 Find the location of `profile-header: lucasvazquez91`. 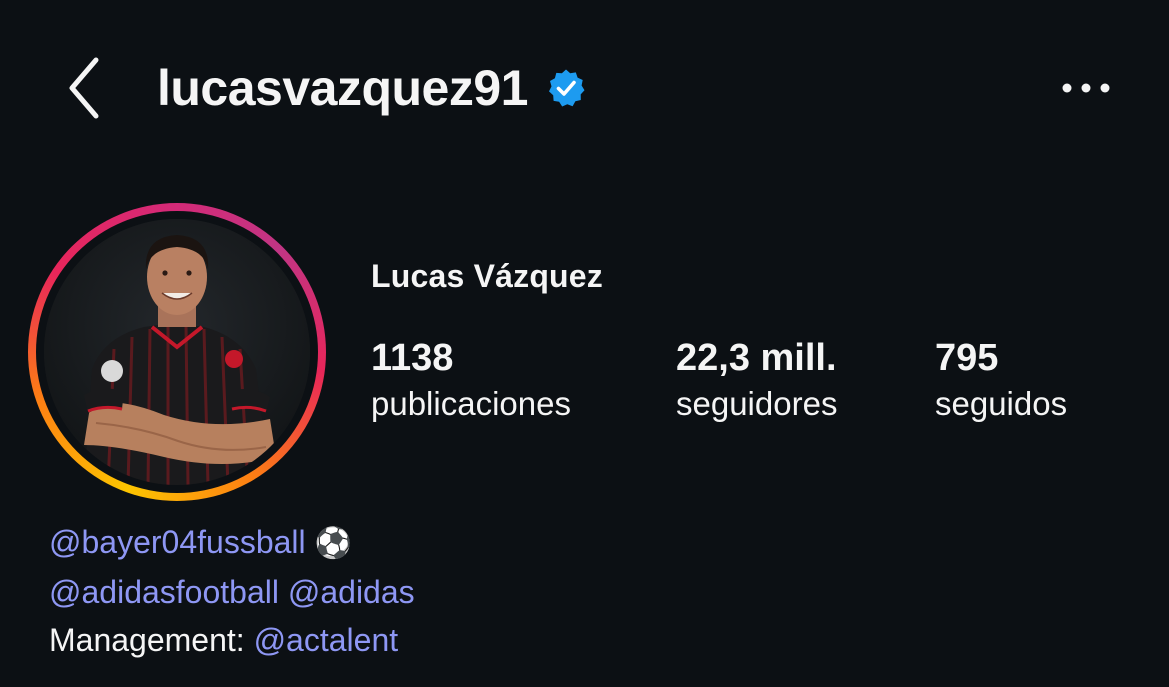

profile-header: lucasvazquez91 is located at coordinates (371, 88).